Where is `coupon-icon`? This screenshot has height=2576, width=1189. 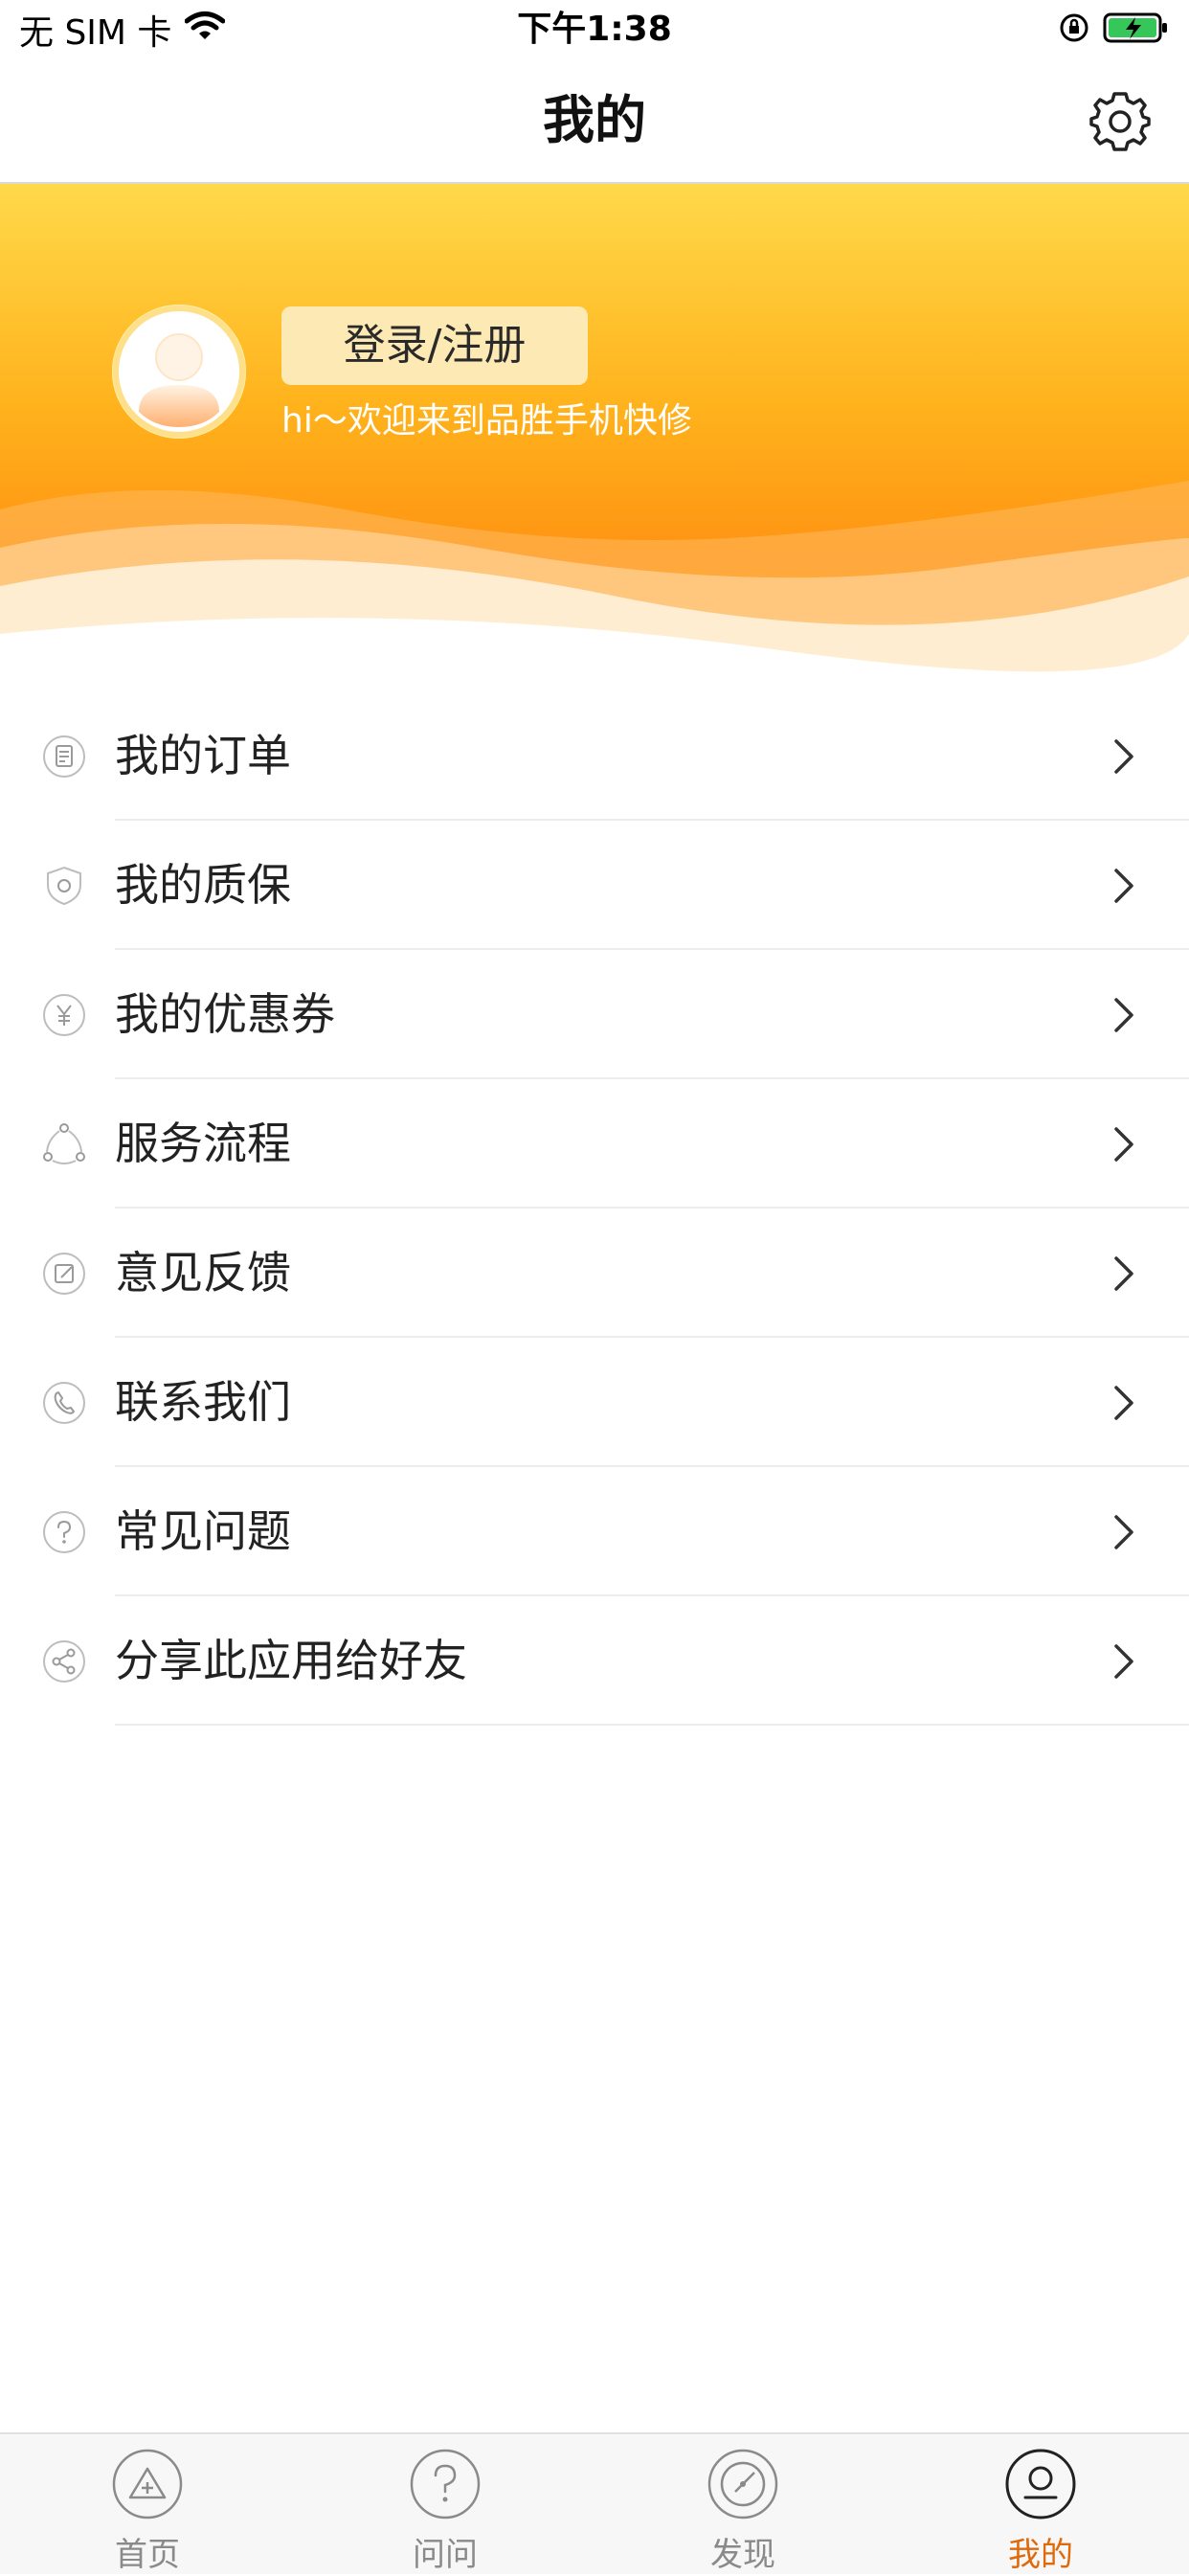
coupon-icon is located at coordinates (64, 1015).